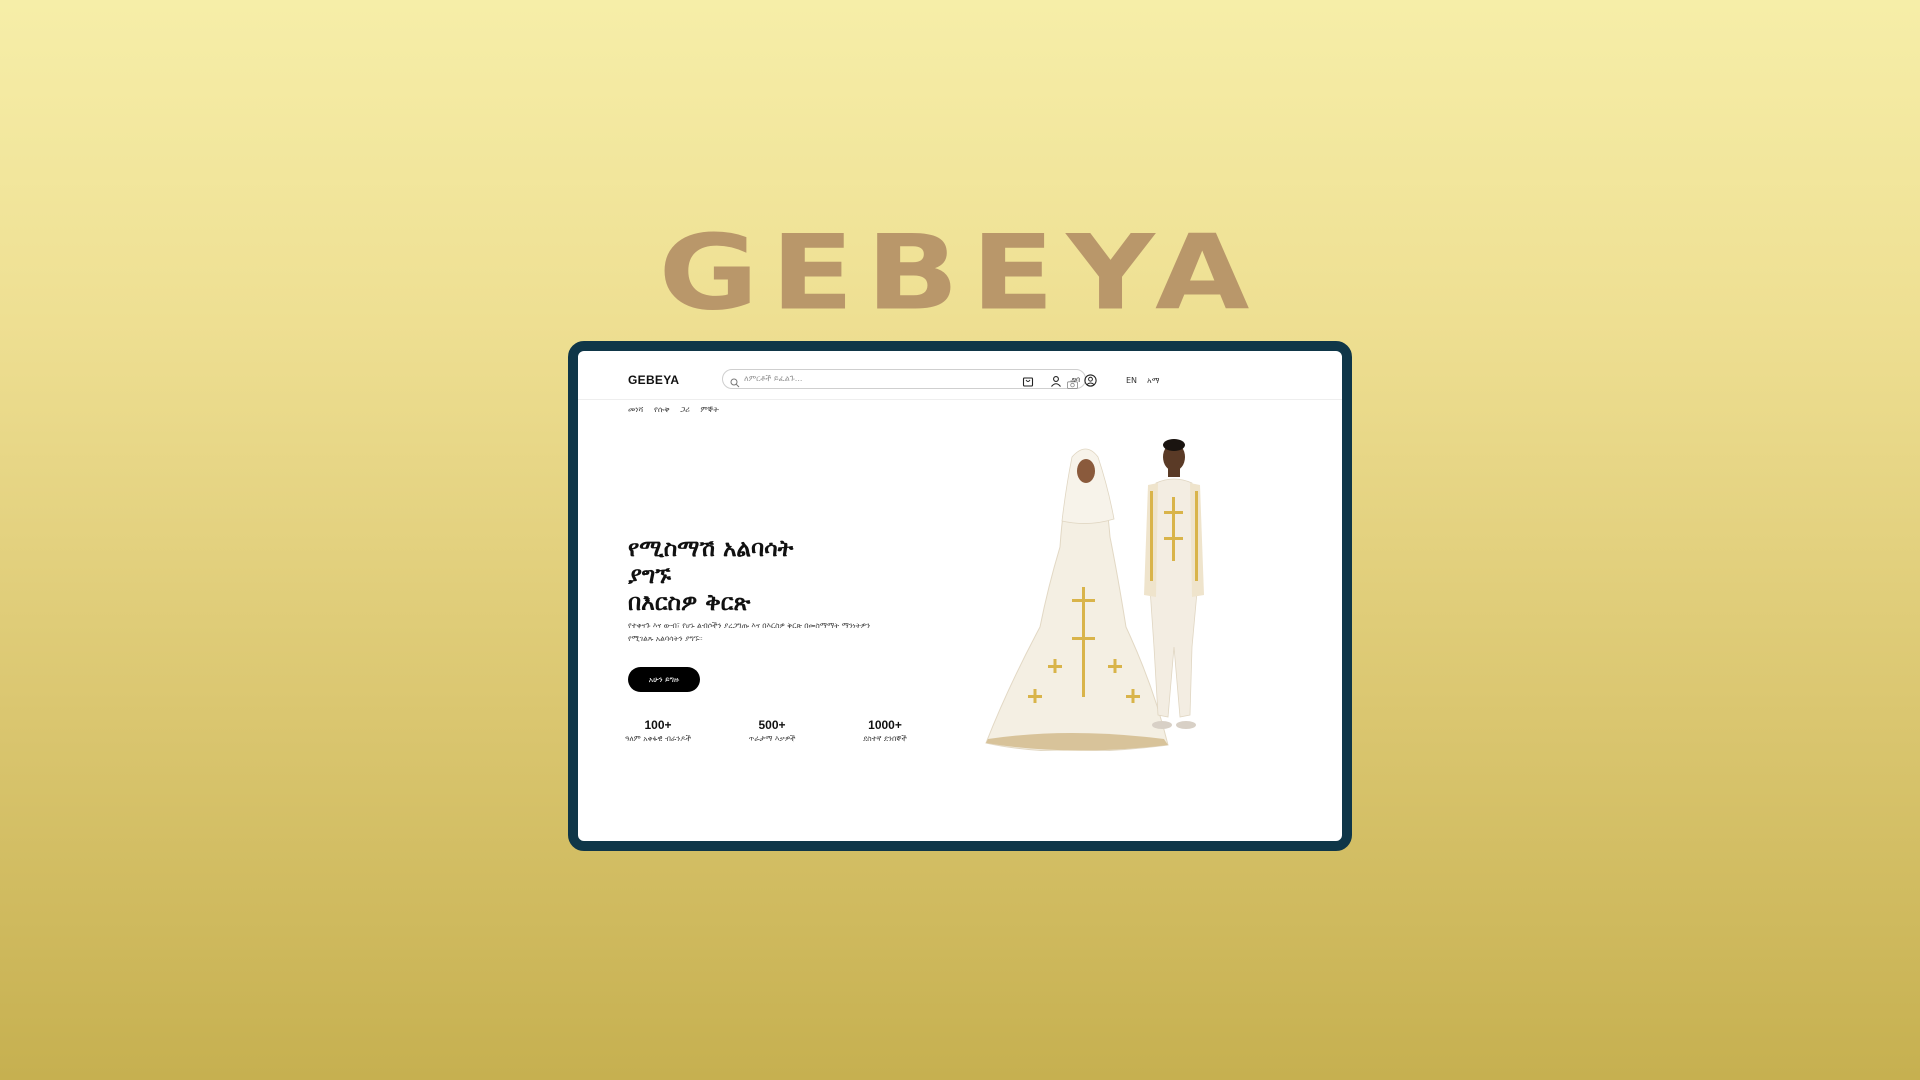  Describe the element at coordinates (960, 273) in the screenshot. I see `hero-logo: GEBEYA` at that location.